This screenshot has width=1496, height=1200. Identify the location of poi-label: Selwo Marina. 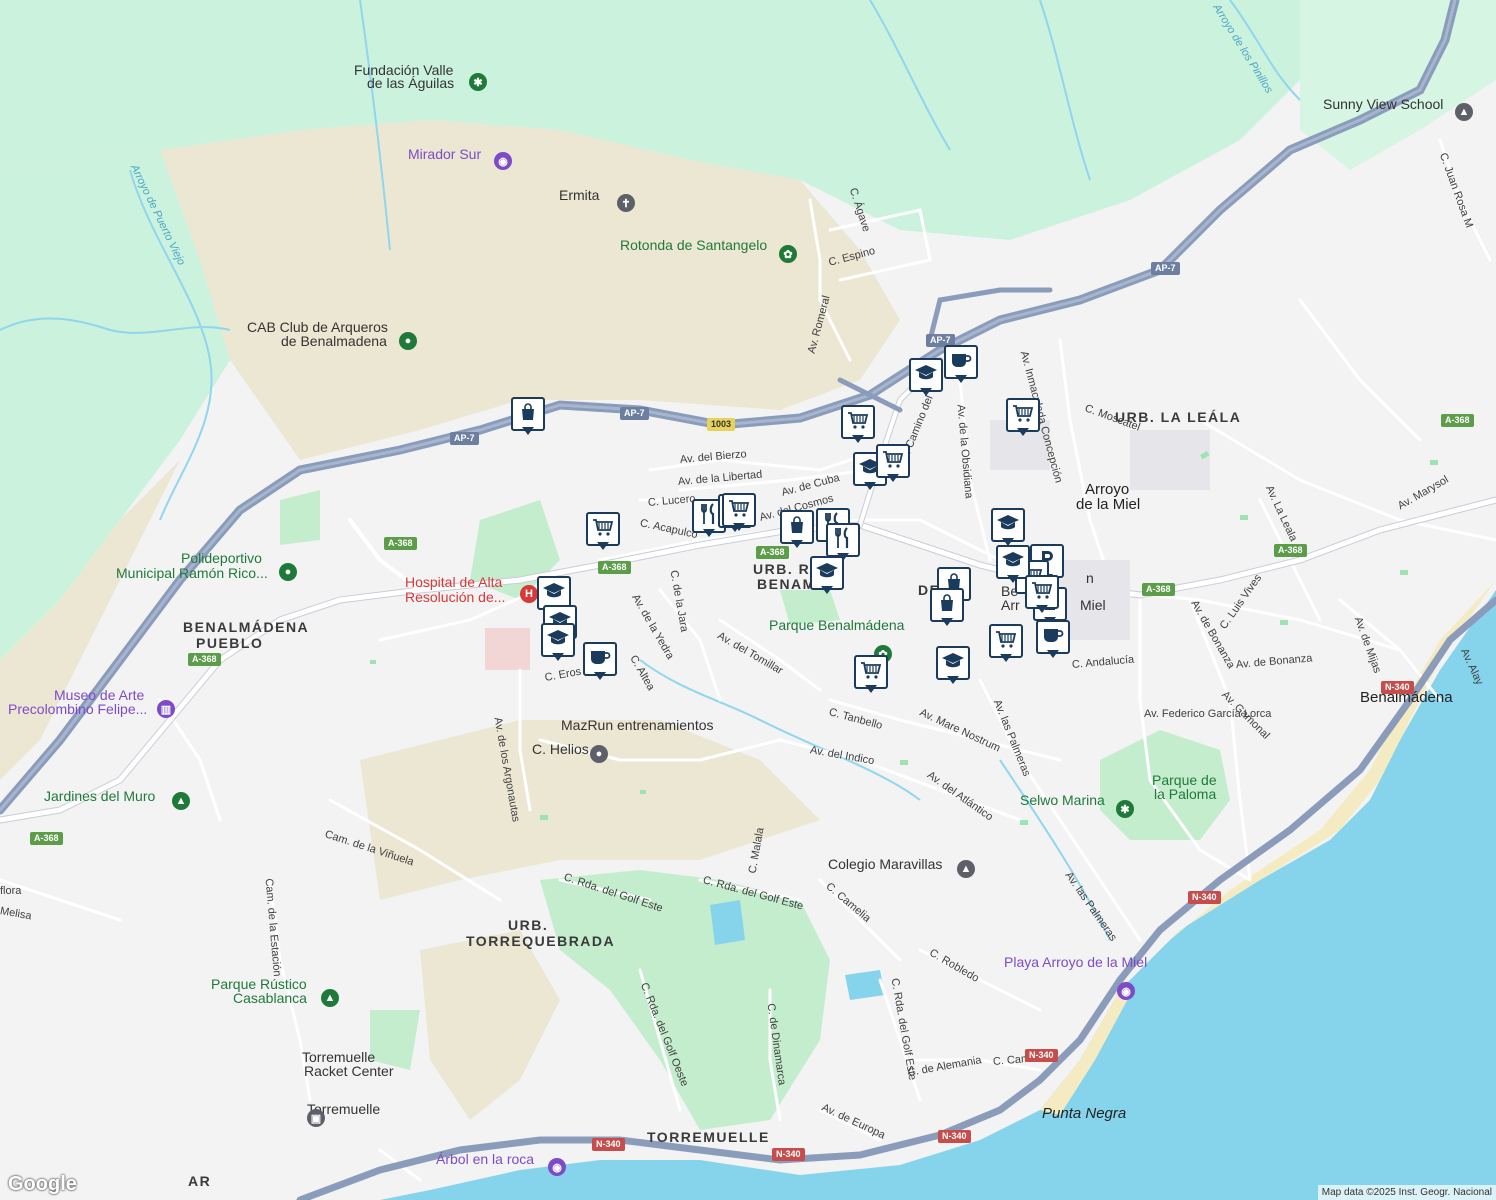
(1062, 800).